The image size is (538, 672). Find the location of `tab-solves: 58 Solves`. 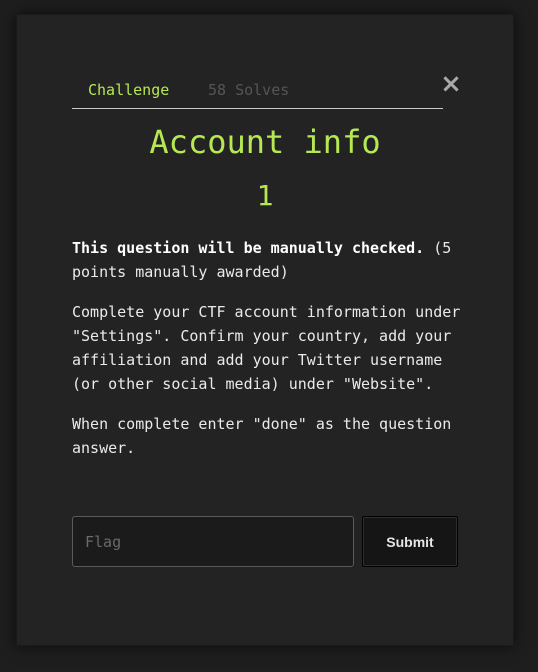

tab-solves: 58 Solves is located at coordinates (248, 90).